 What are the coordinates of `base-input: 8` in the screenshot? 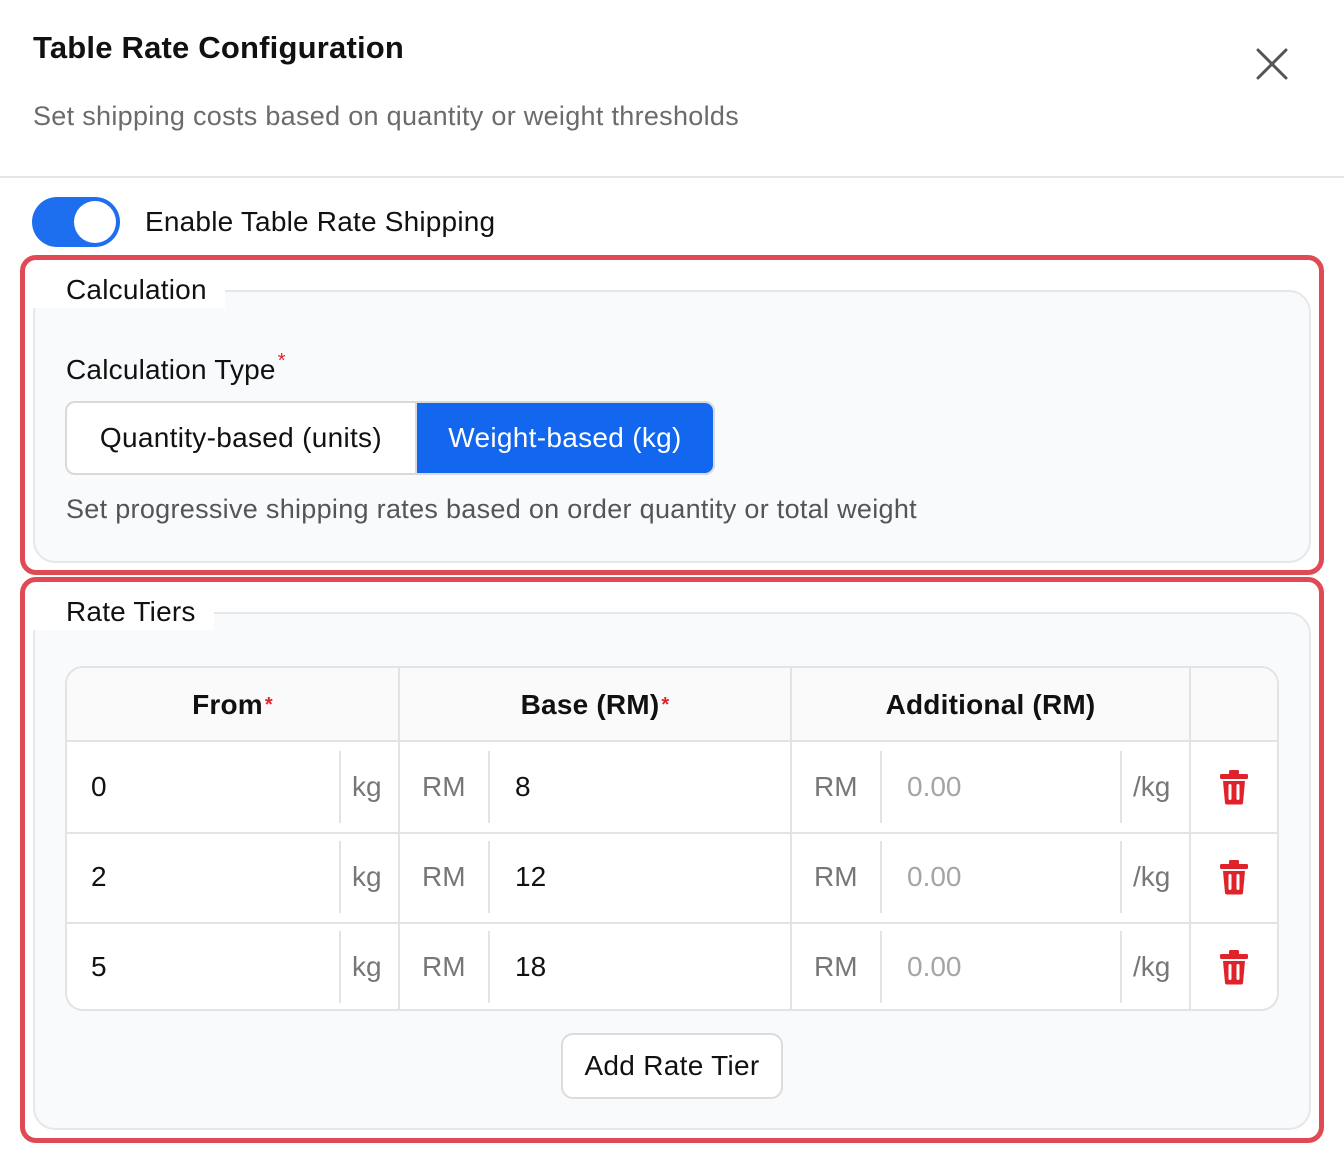 It's located at (523, 787).